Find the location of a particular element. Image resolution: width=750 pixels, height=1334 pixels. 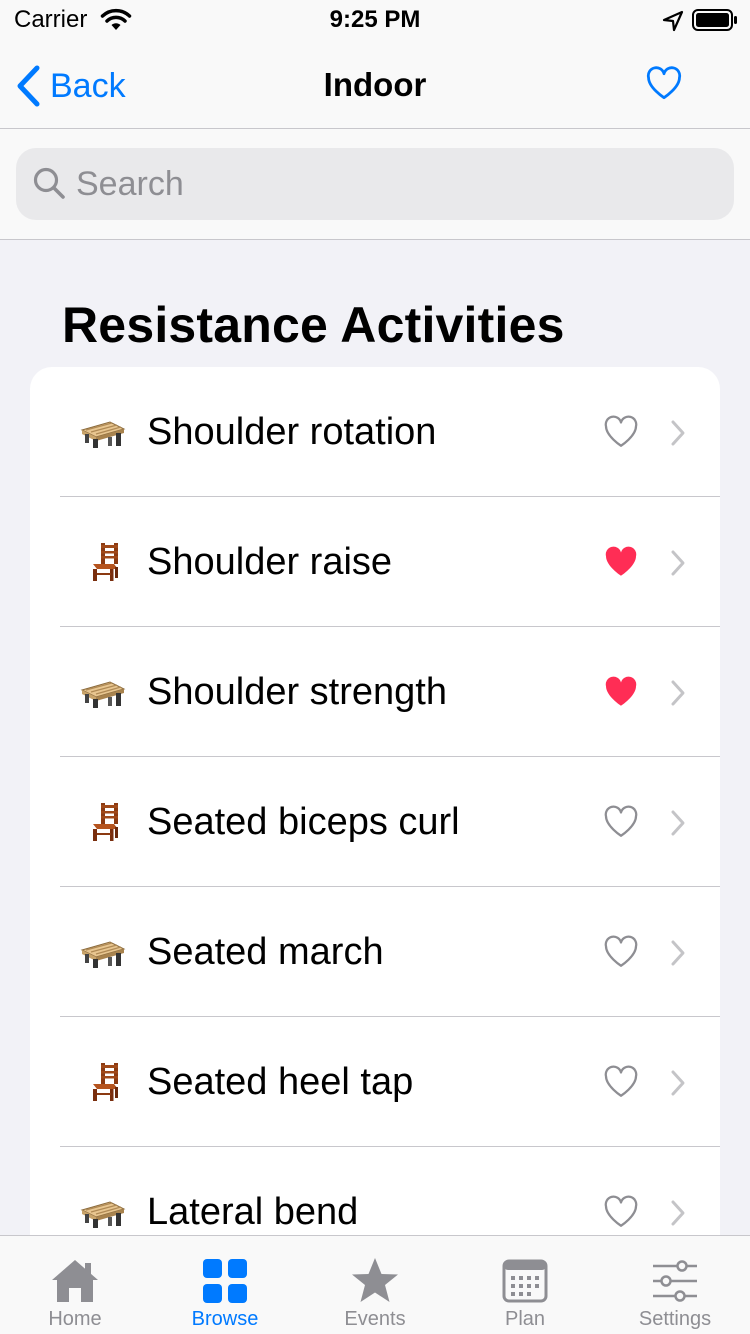

tab-label: Browse is located at coordinates (225, 1319).